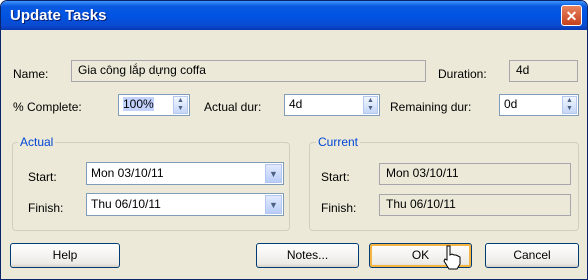  I want to click on duration-value: 4d, so click(543, 71).